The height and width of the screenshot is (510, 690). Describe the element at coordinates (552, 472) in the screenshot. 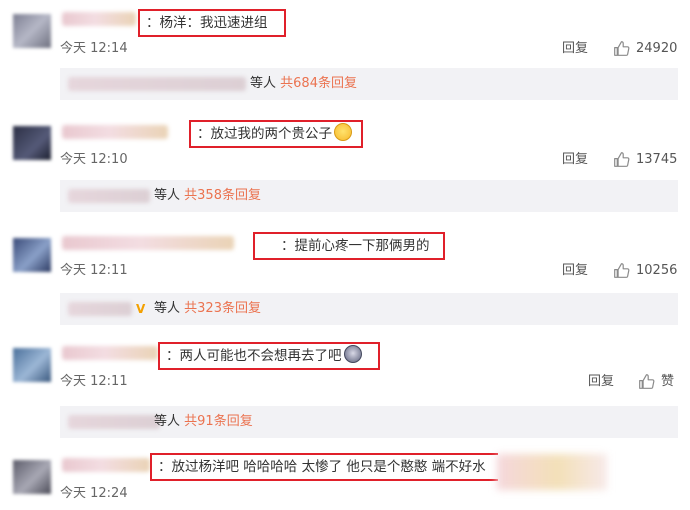

I see `redacted-overlay` at that location.